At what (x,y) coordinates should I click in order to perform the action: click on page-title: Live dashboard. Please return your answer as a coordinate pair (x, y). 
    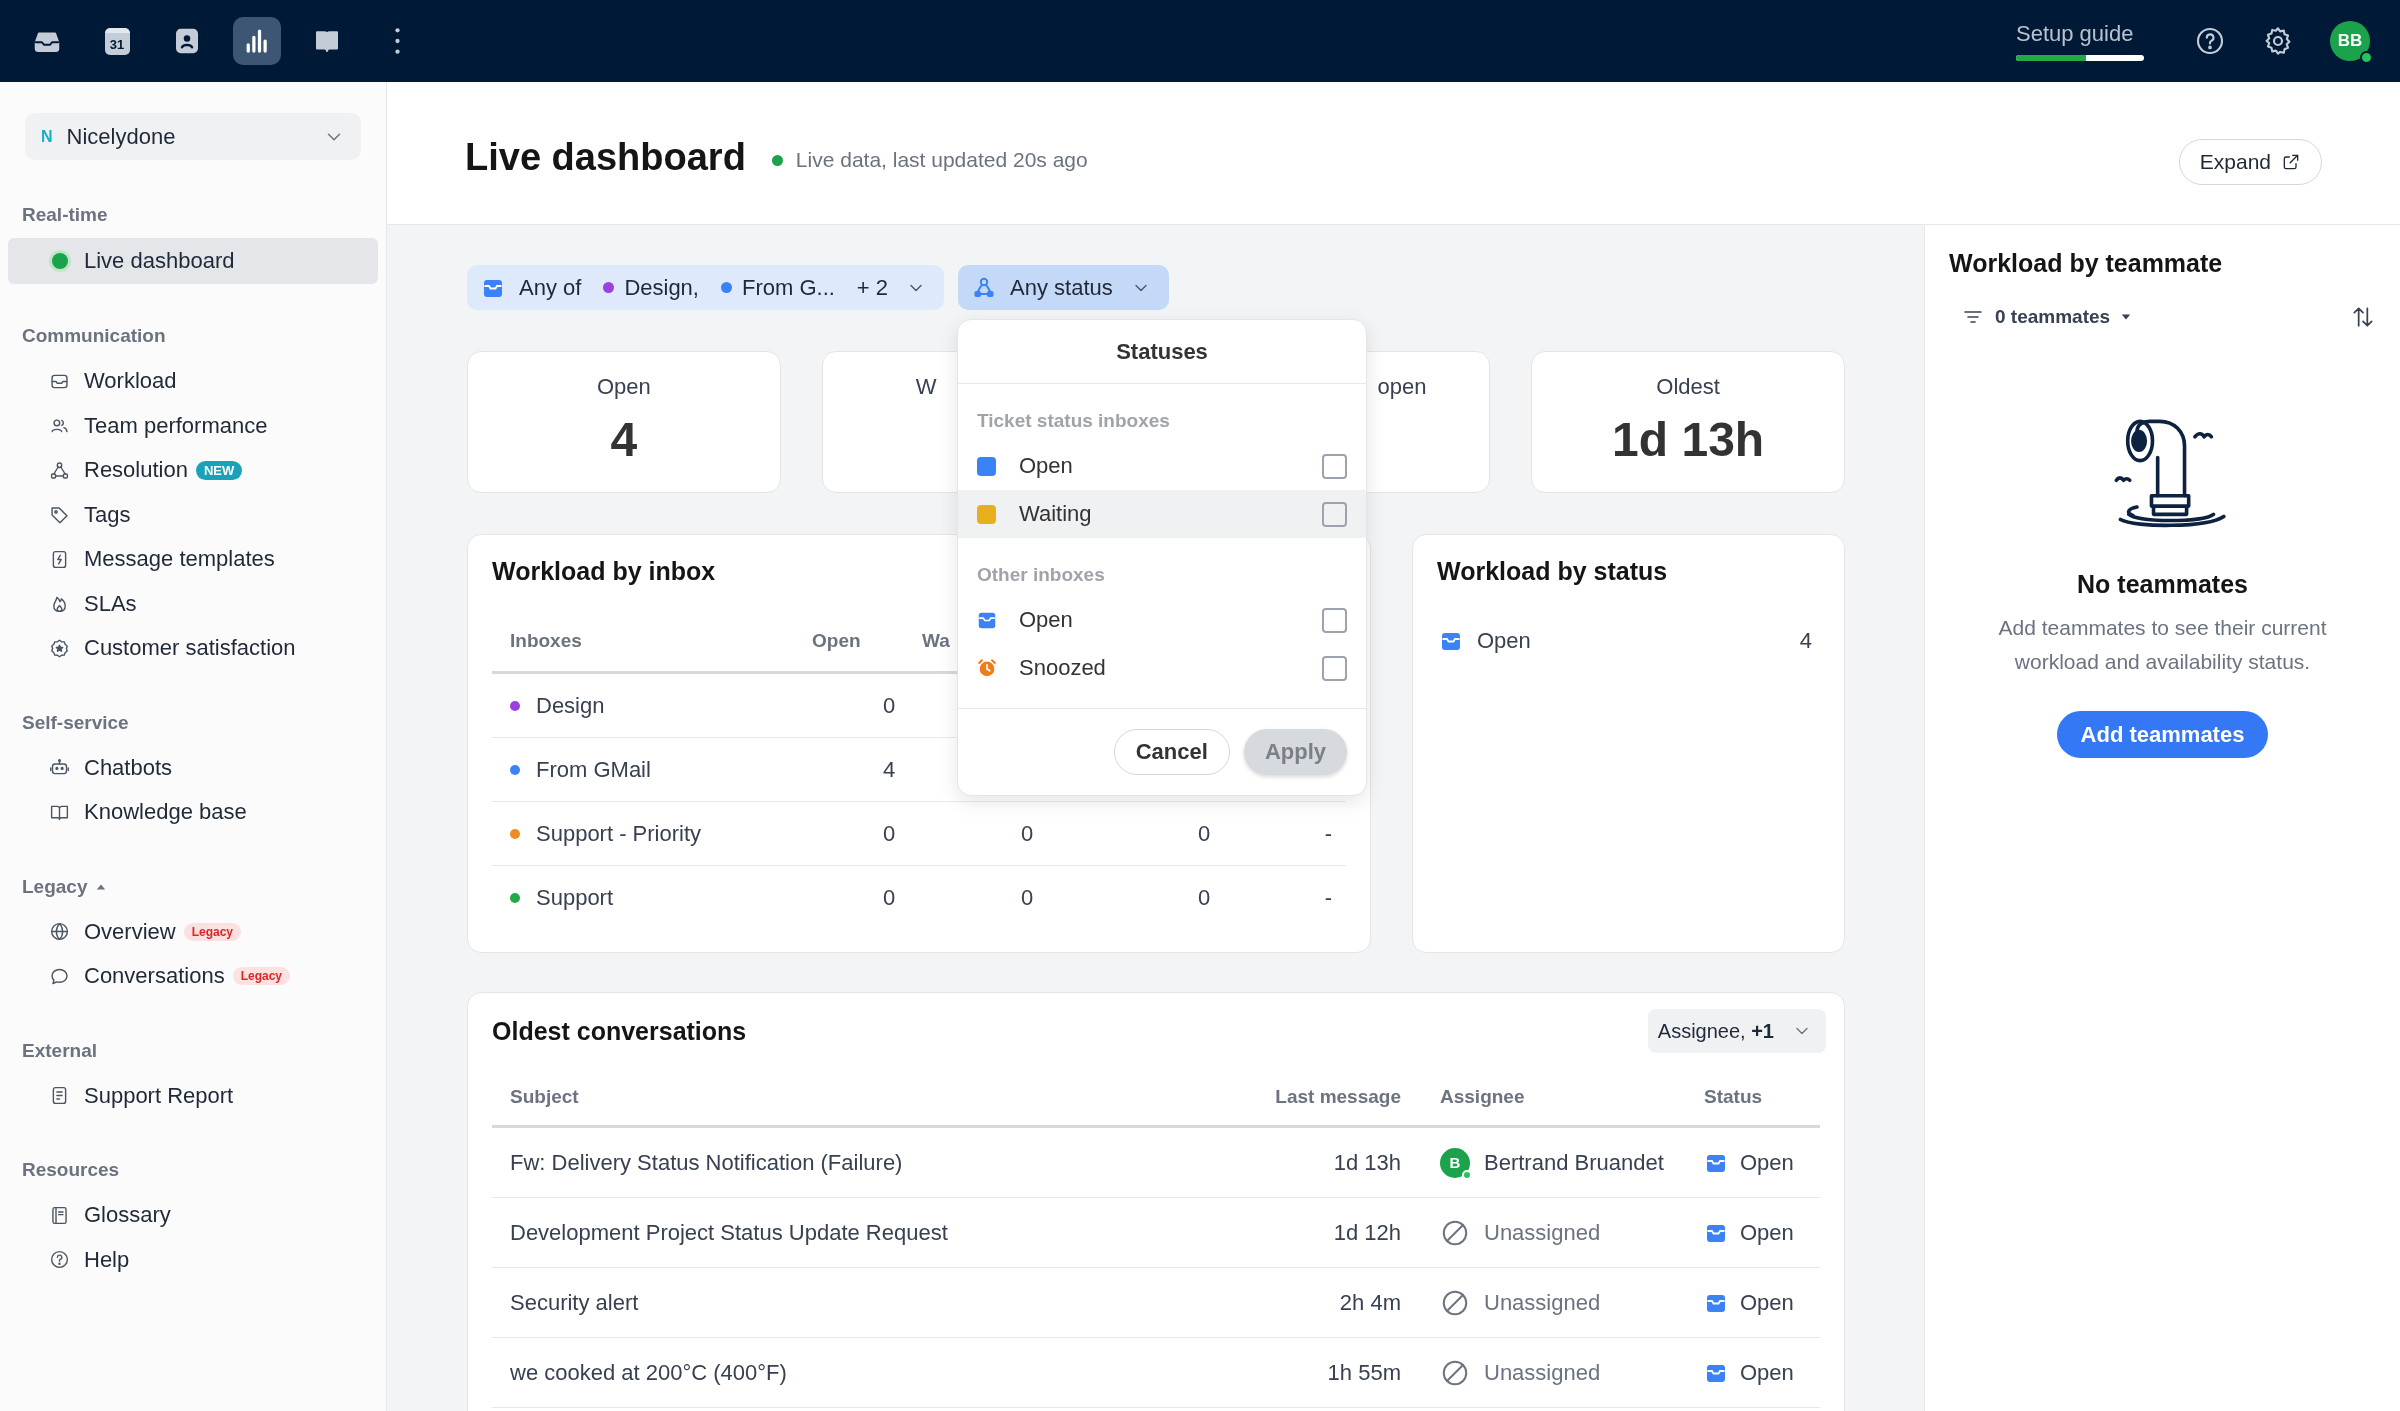
    Looking at the image, I should click on (605, 157).